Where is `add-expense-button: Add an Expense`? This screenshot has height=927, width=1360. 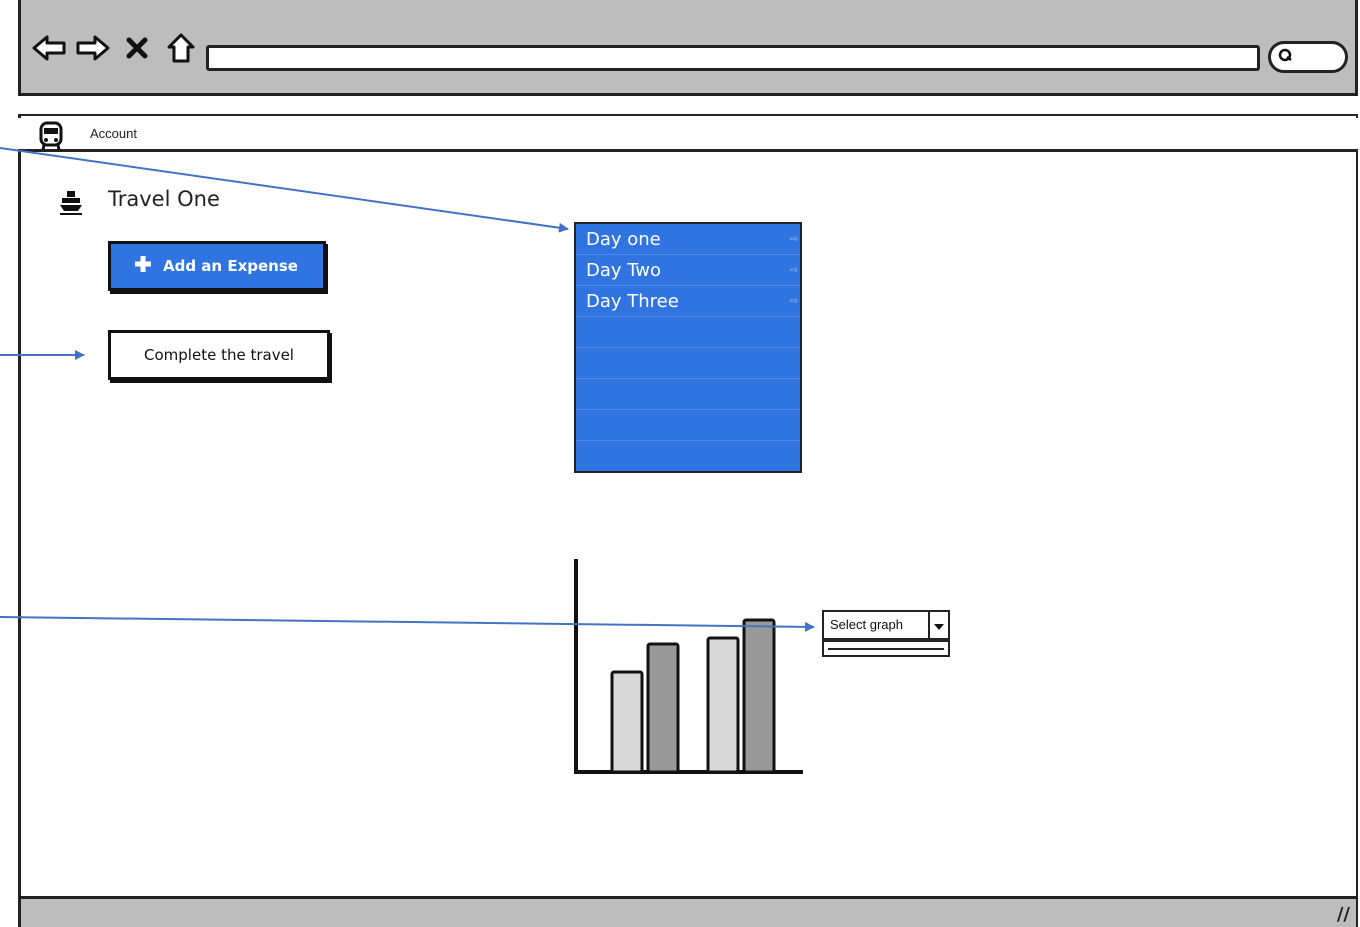 add-expense-button: Add an Expense is located at coordinates (217, 266).